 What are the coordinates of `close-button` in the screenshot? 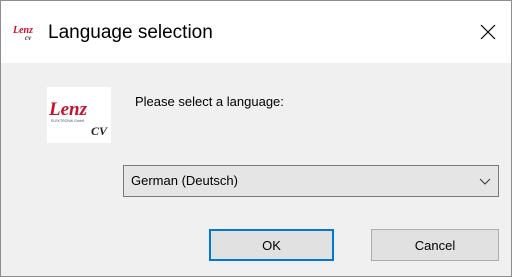 It's located at (488, 32).